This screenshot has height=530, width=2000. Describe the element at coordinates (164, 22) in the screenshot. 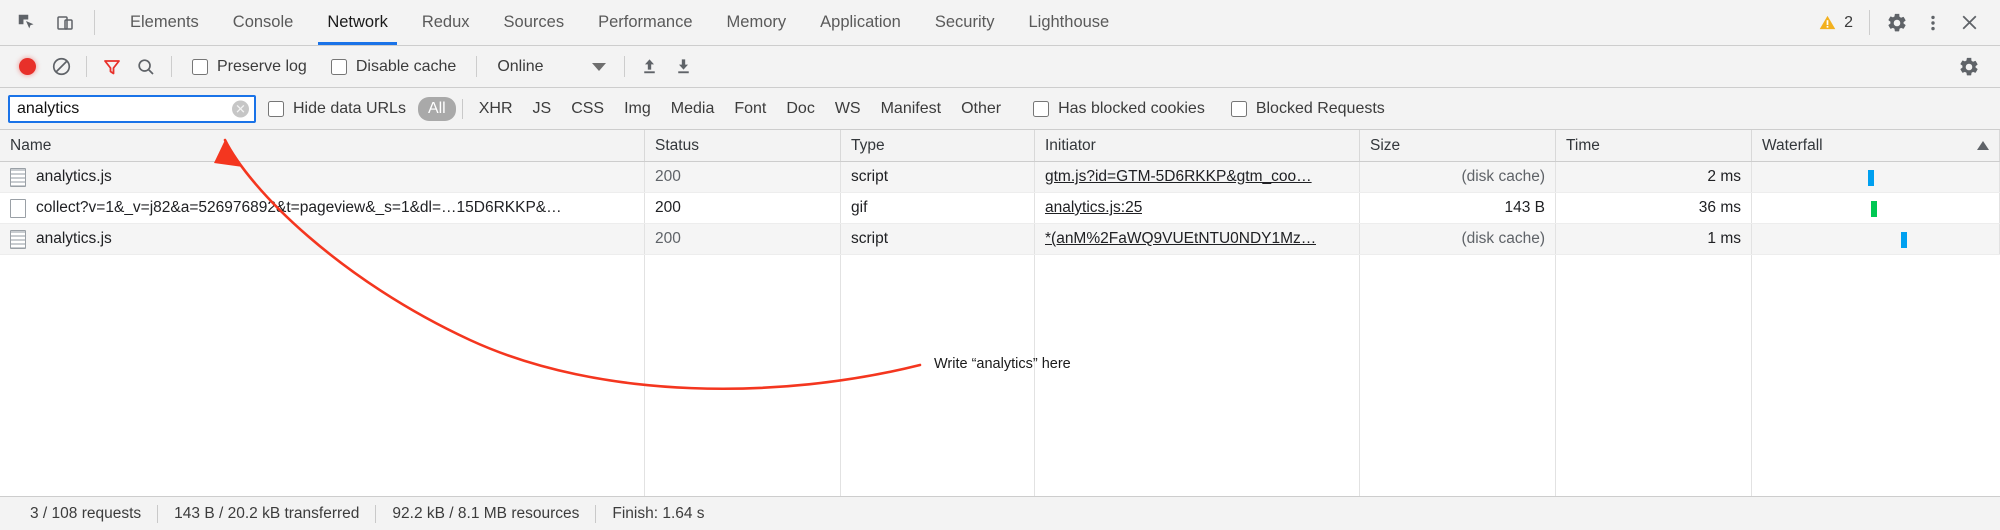

I see `tab-elements: Elements` at that location.